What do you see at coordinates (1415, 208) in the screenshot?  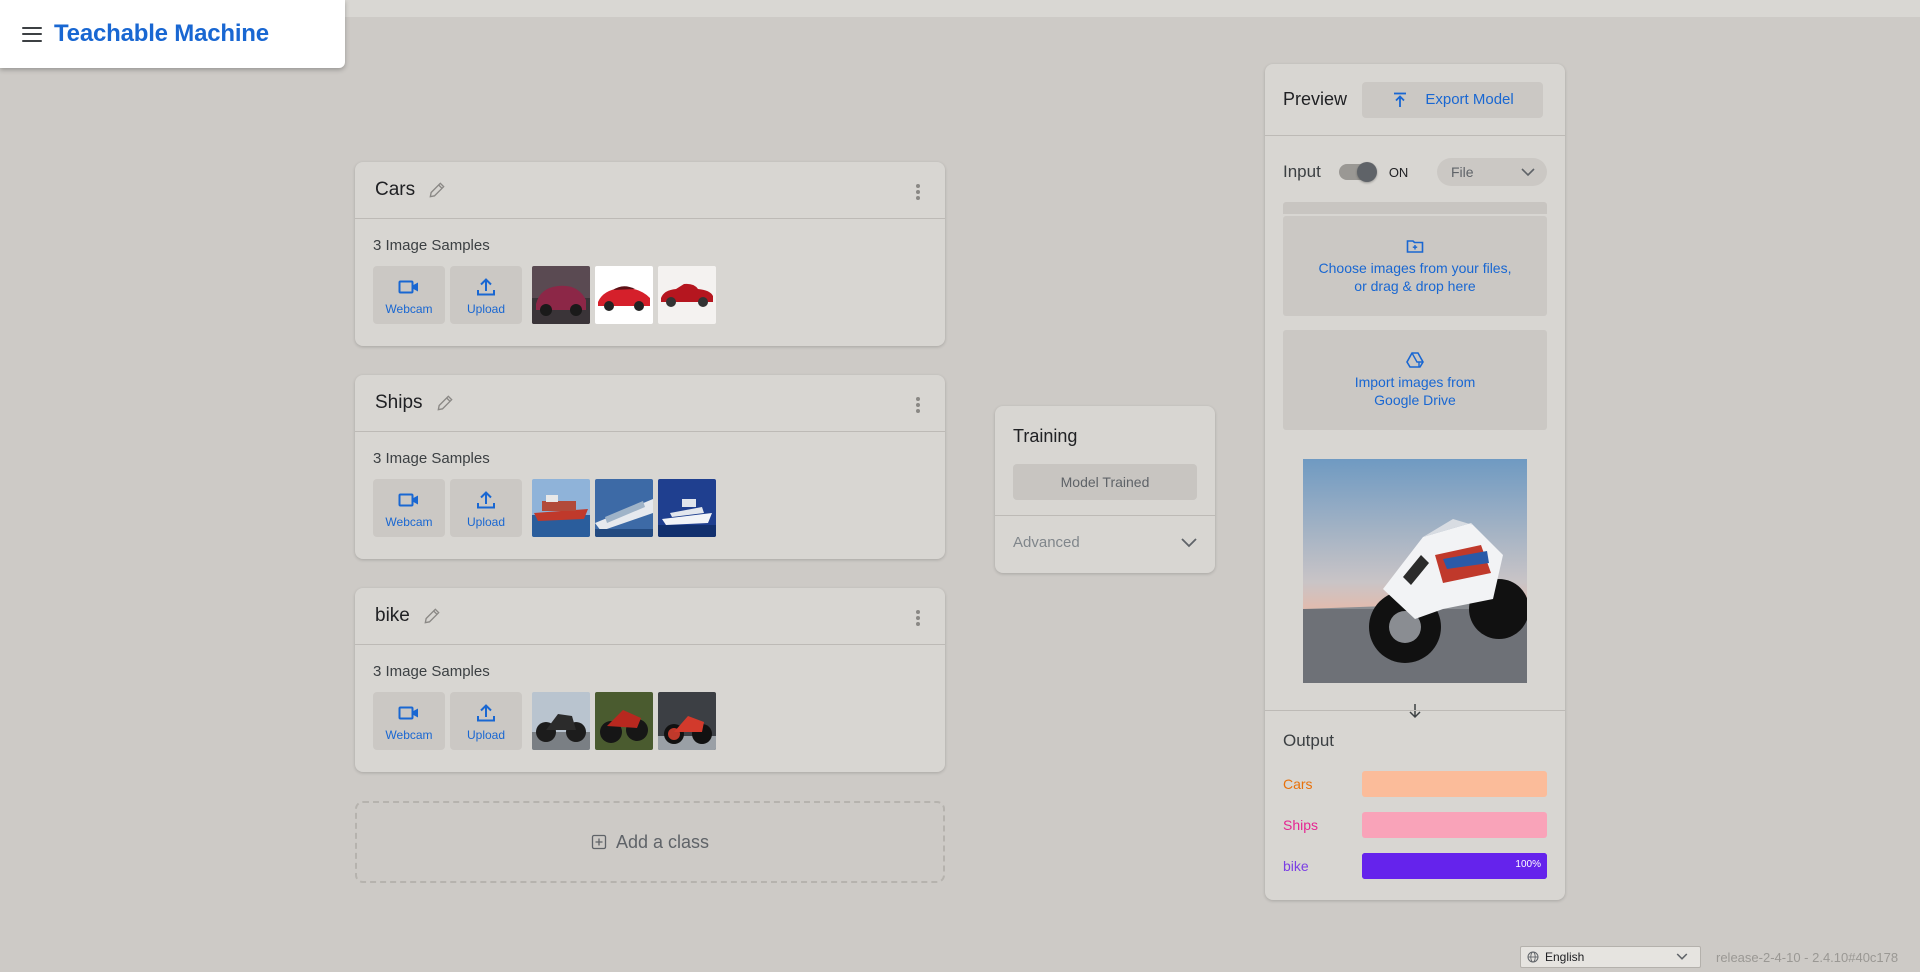 I see `drop-strip` at bounding box center [1415, 208].